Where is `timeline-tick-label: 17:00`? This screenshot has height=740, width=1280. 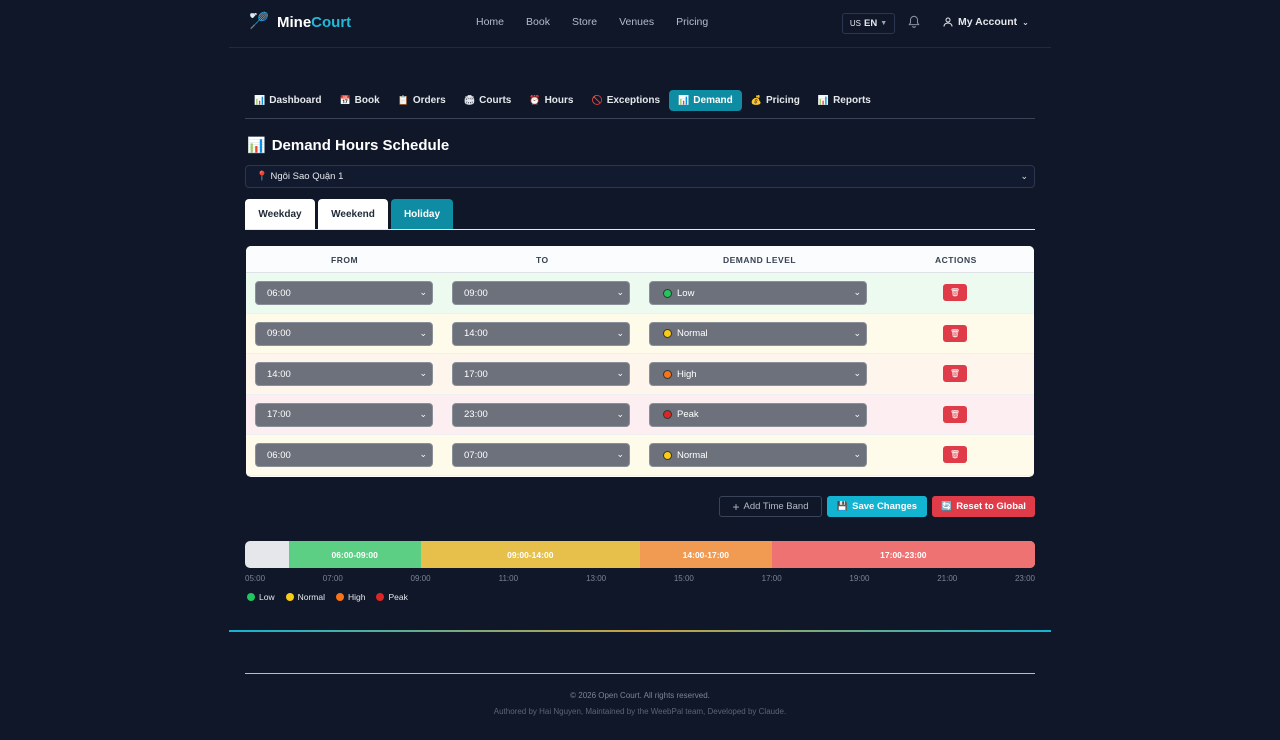
timeline-tick-label: 17:00 is located at coordinates (771, 578).